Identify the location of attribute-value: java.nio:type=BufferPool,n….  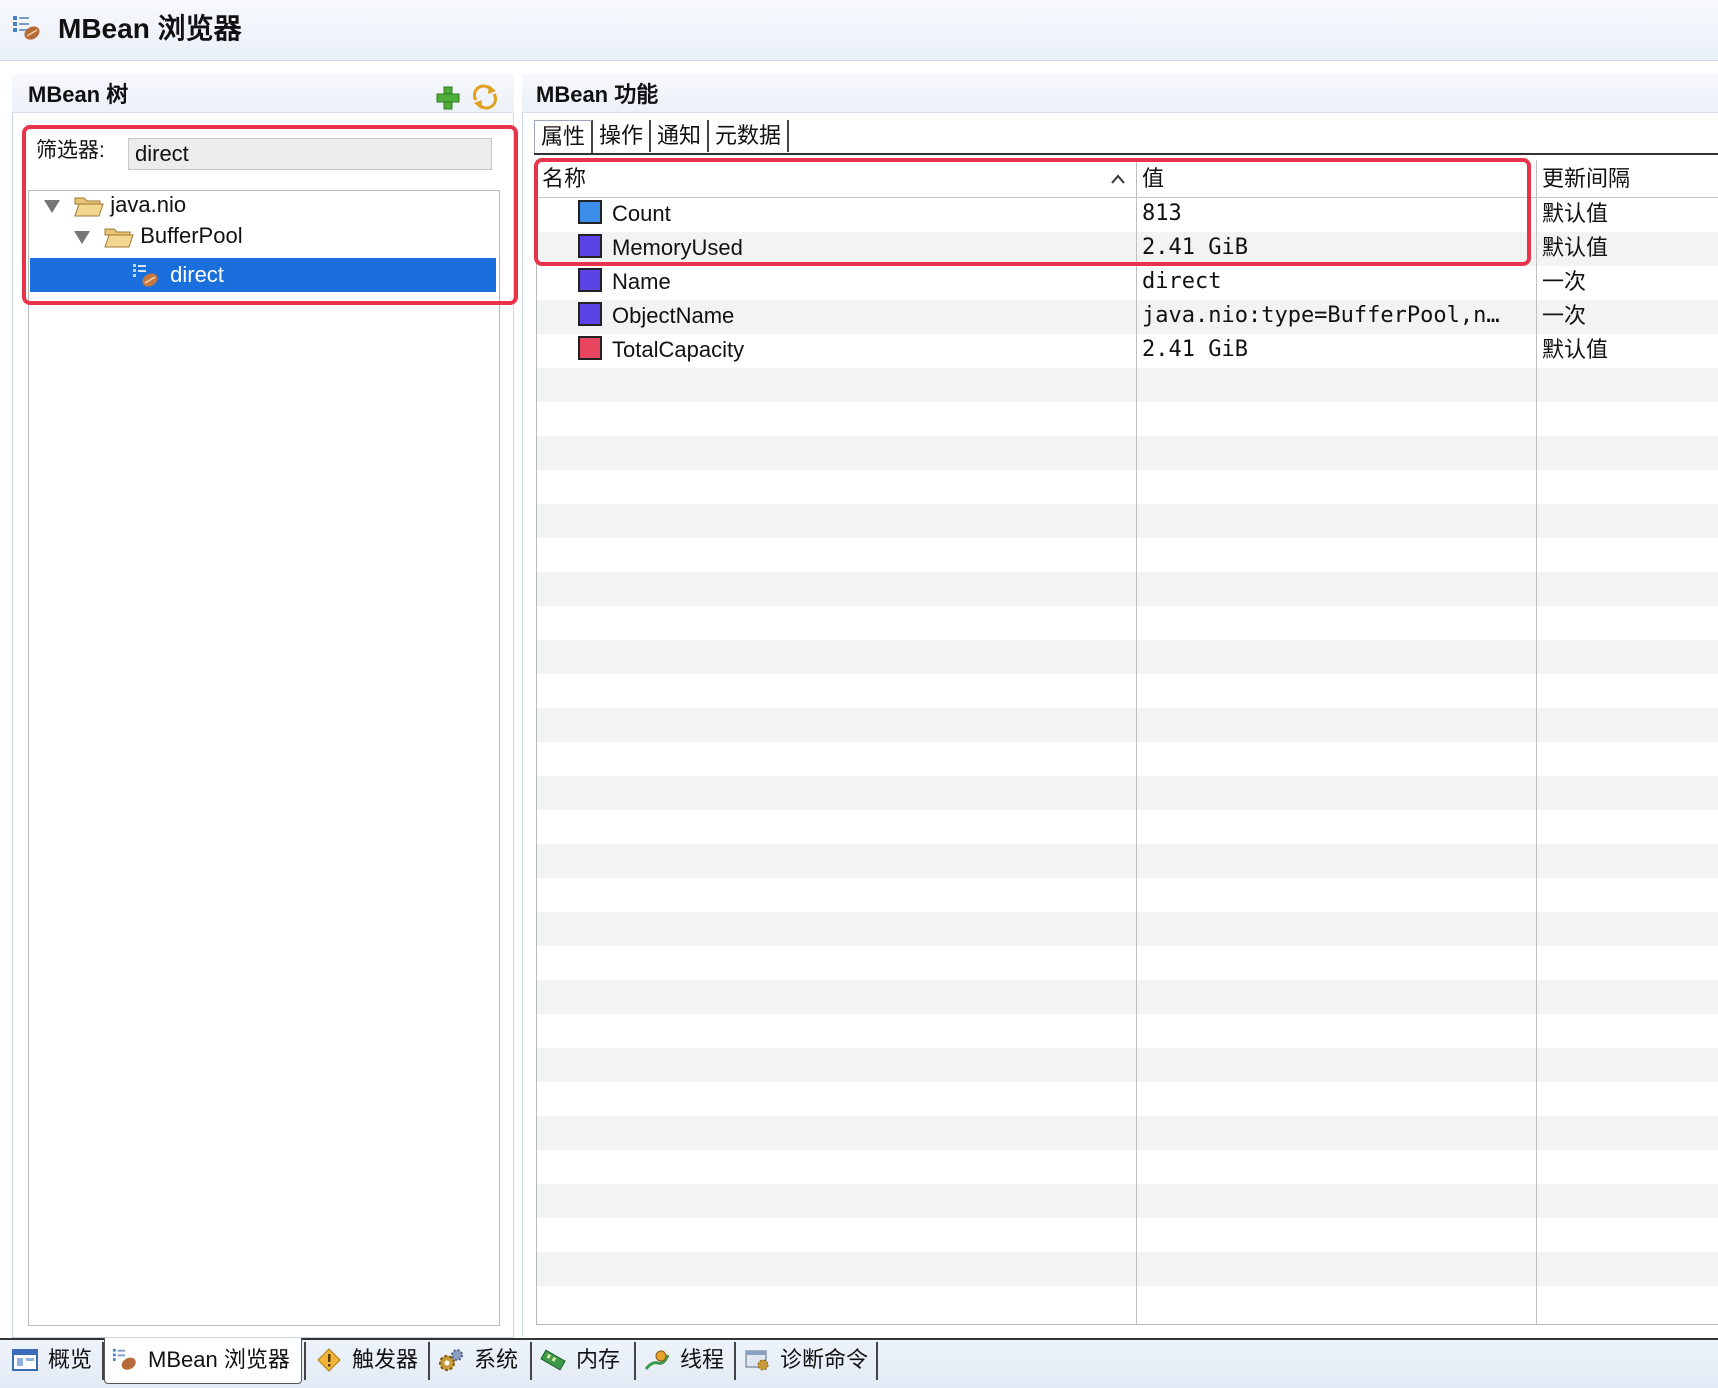
(1321, 316).